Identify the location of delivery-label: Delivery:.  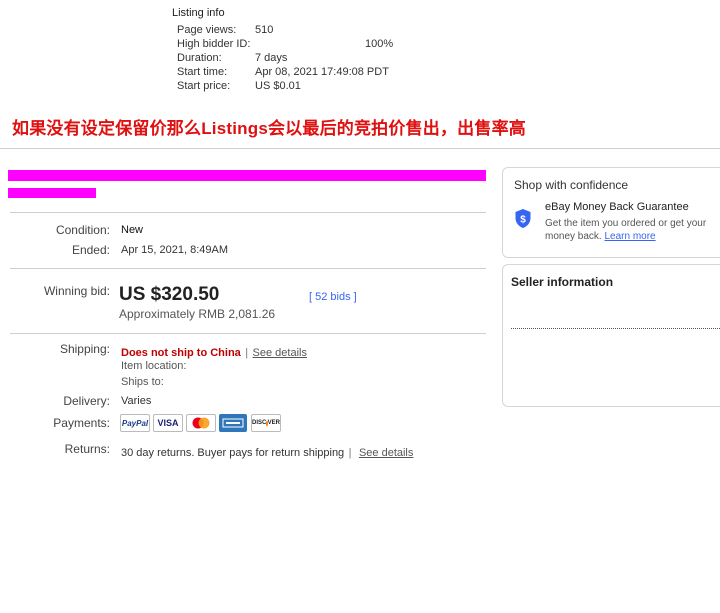
(86, 401).